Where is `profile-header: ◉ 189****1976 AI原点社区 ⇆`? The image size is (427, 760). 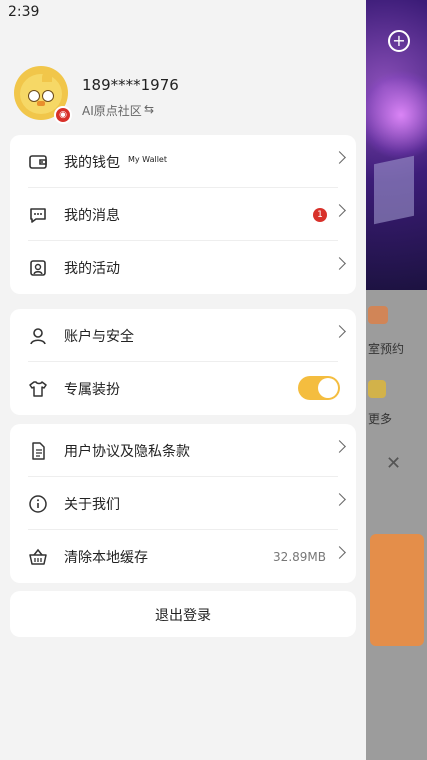 profile-header: ◉ 189****1976 AI原点社区 ⇆ is located at coordinates (184, 95).